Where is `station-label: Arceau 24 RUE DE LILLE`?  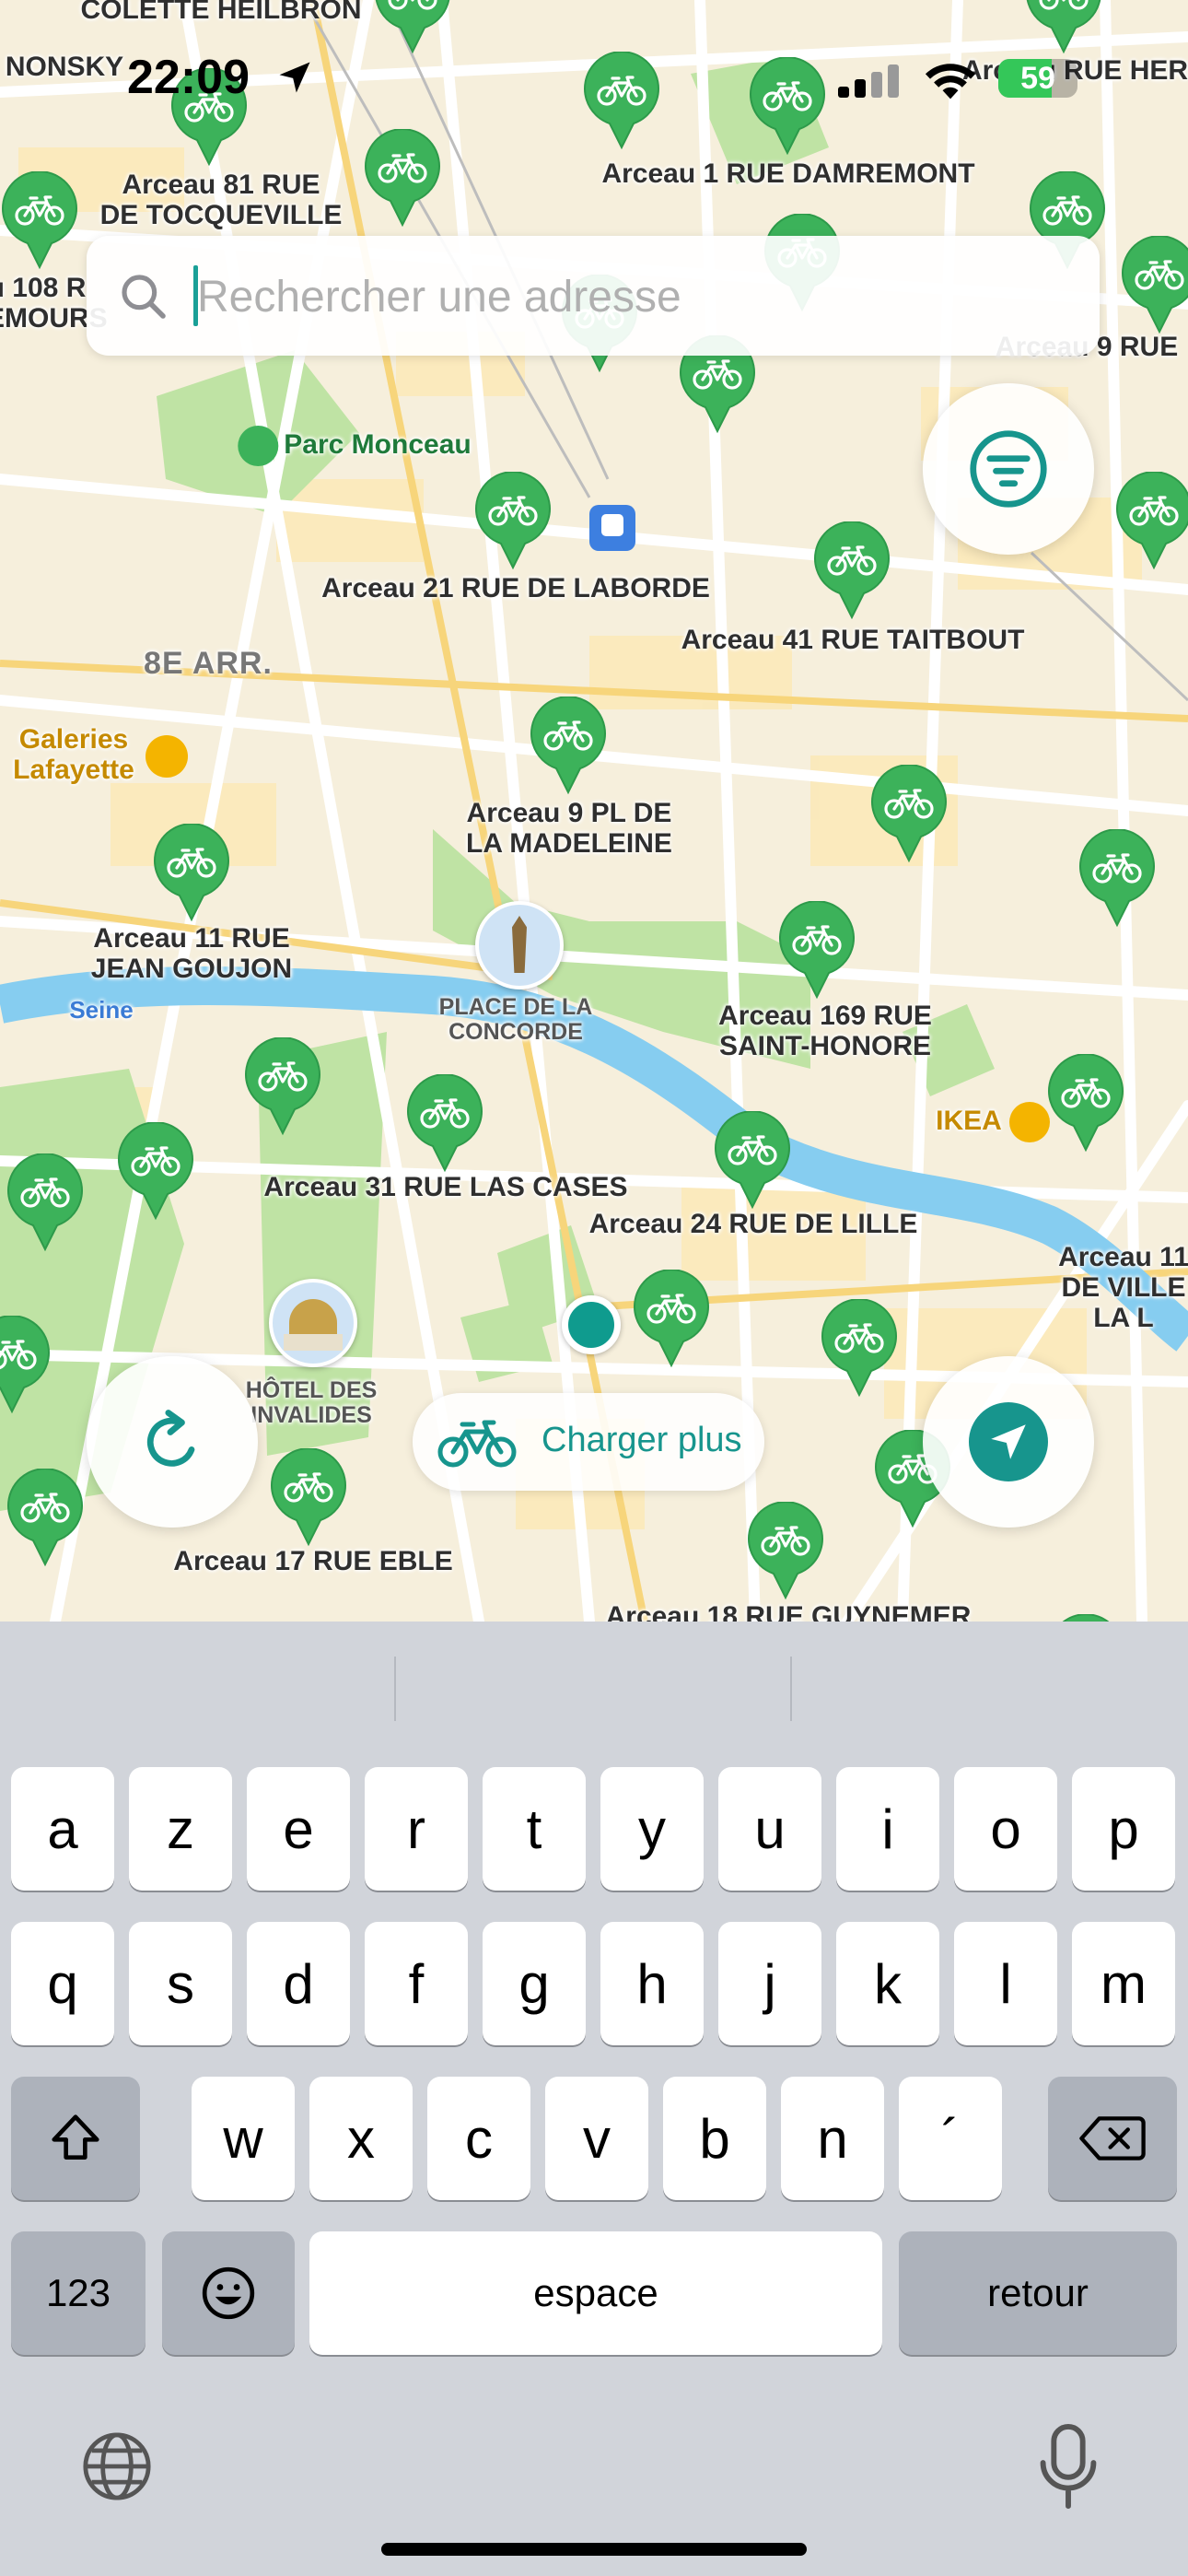
station-label: Arceau 24 RUE DE LILLE is located at coordinates (753, 1224).